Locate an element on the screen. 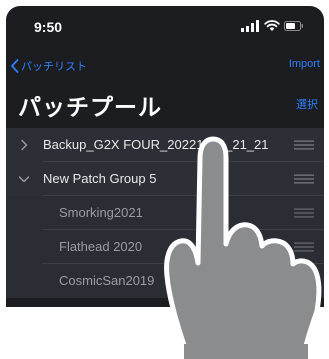  page-title: パッチプール is located at coordinates (90, 107).